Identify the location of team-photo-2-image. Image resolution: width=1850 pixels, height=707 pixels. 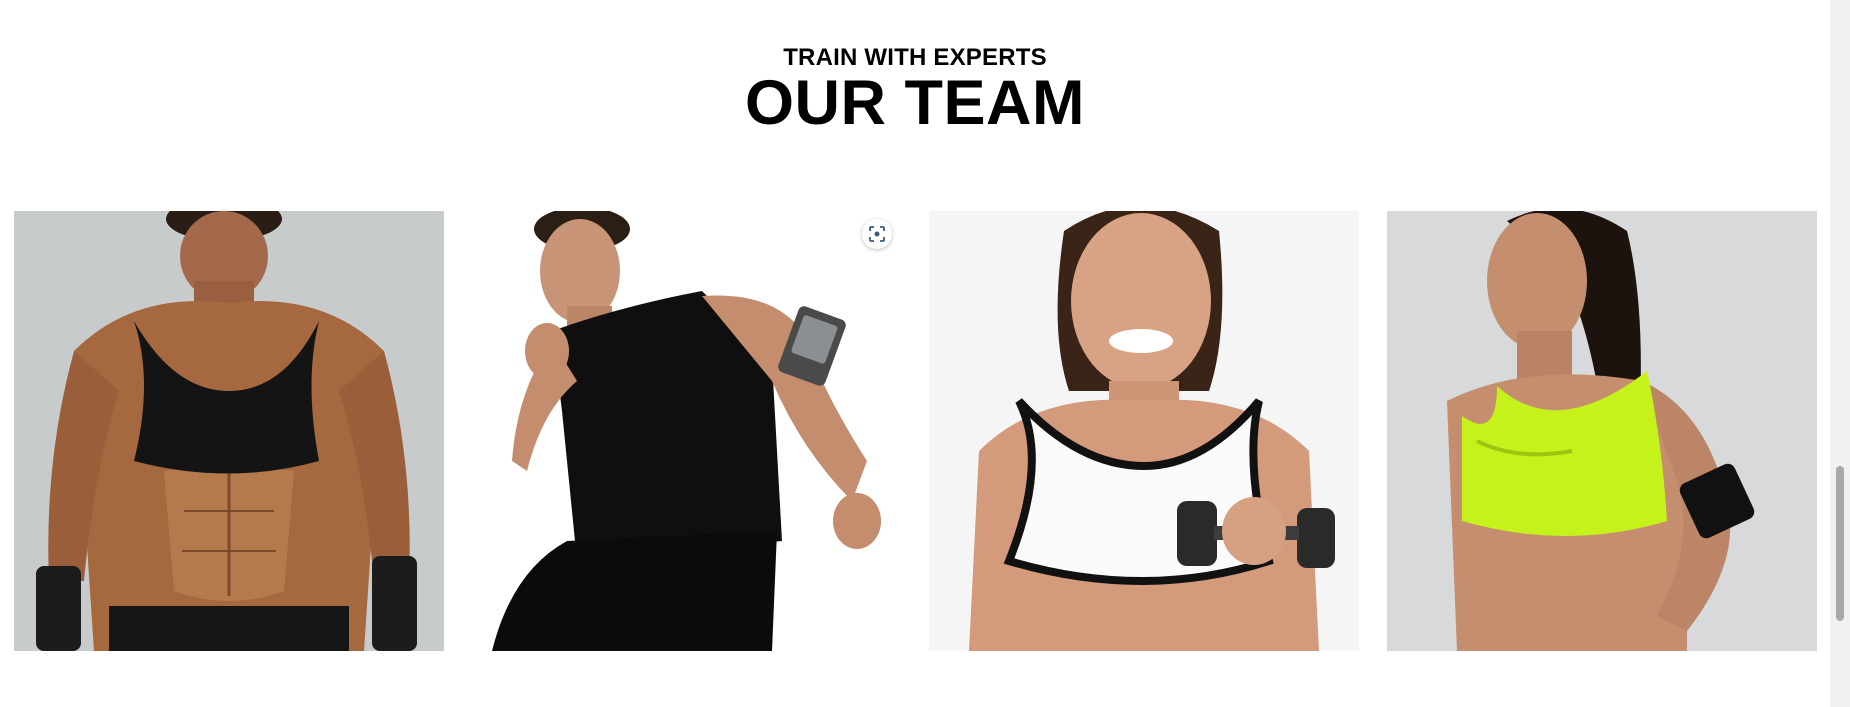
(687, 431).